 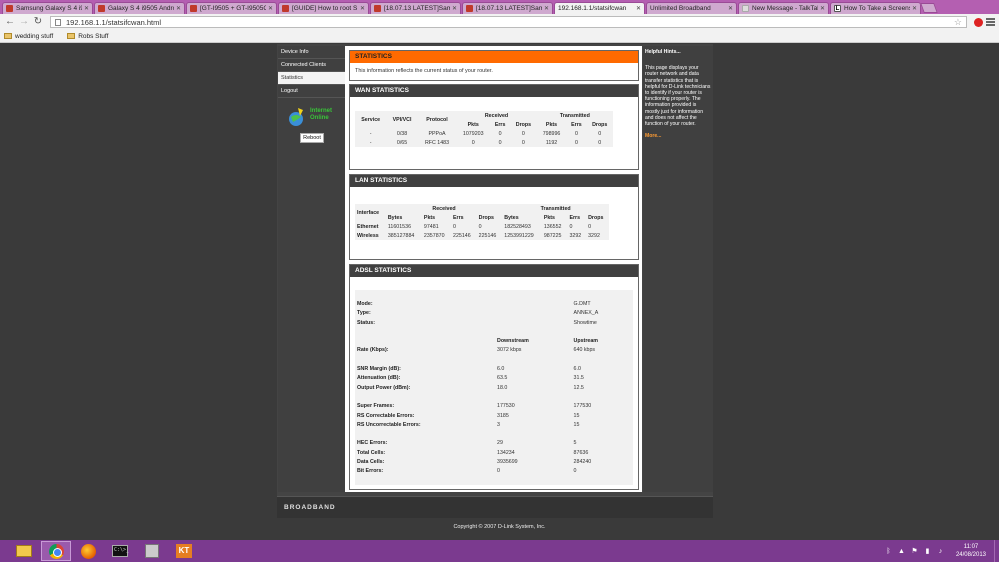 What do you see at coordinates (231, 8) in the screenshot?
I see `browser-tab-3: [GT-I9505 + GT-I9505G ✕` at bounding box center [231, 8].